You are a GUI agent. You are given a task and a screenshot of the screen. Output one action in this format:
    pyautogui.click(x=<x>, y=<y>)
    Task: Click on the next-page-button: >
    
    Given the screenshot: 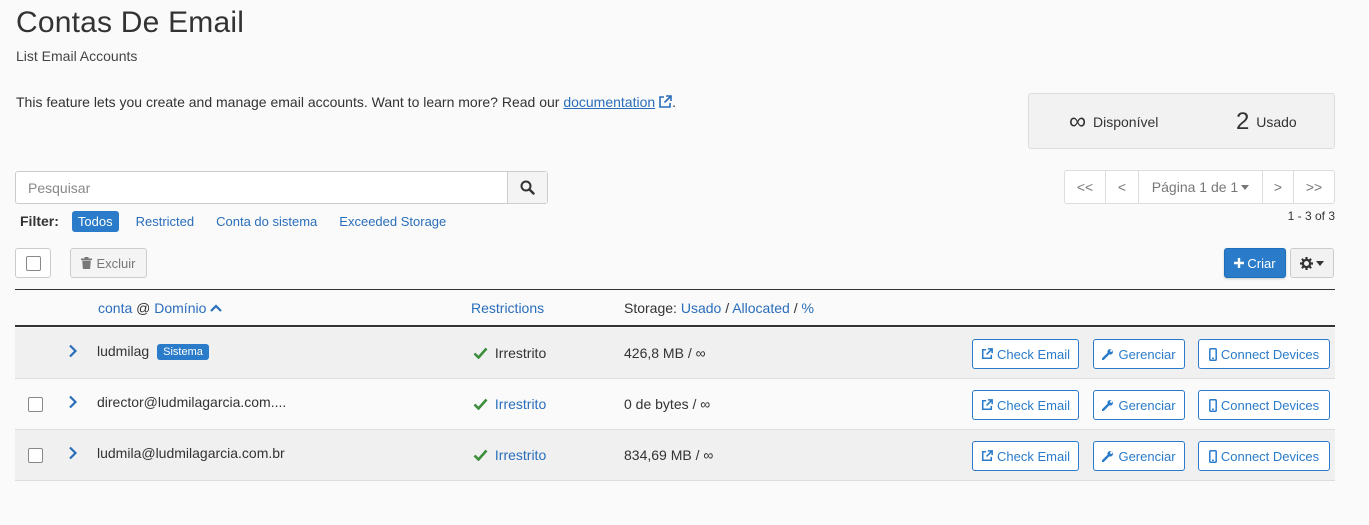 What is the action you would take?
    pyautogui.click(x=1278, y=187)
    